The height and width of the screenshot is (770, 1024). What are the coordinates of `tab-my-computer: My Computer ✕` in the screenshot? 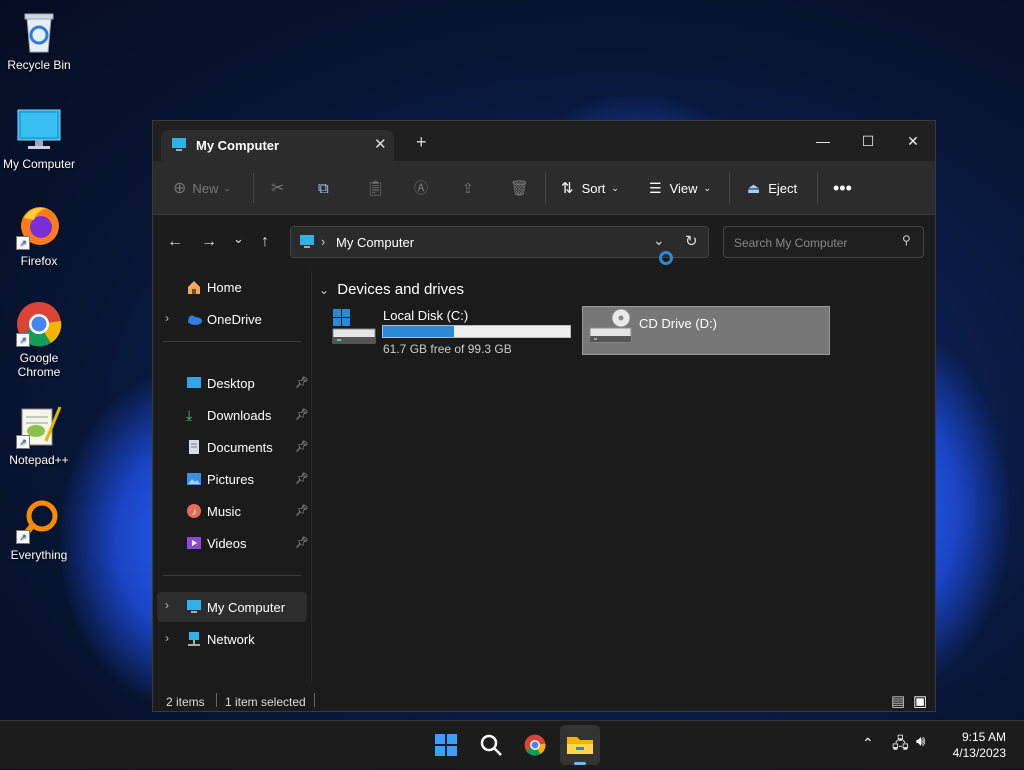 It's located at (277, 145).